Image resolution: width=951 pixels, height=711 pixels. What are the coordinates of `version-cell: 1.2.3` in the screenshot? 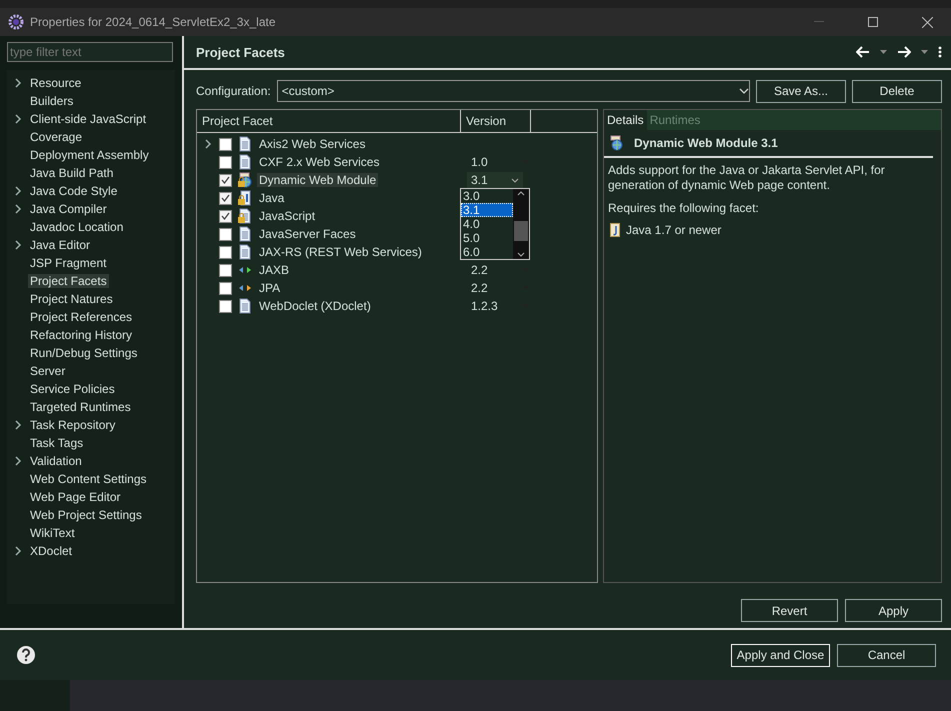 It's located at (482, 306).